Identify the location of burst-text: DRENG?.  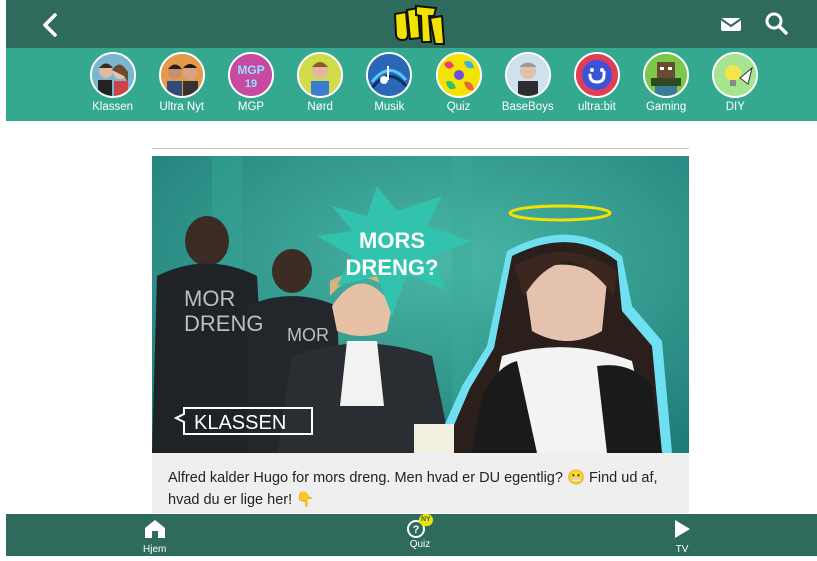
(392, 267).